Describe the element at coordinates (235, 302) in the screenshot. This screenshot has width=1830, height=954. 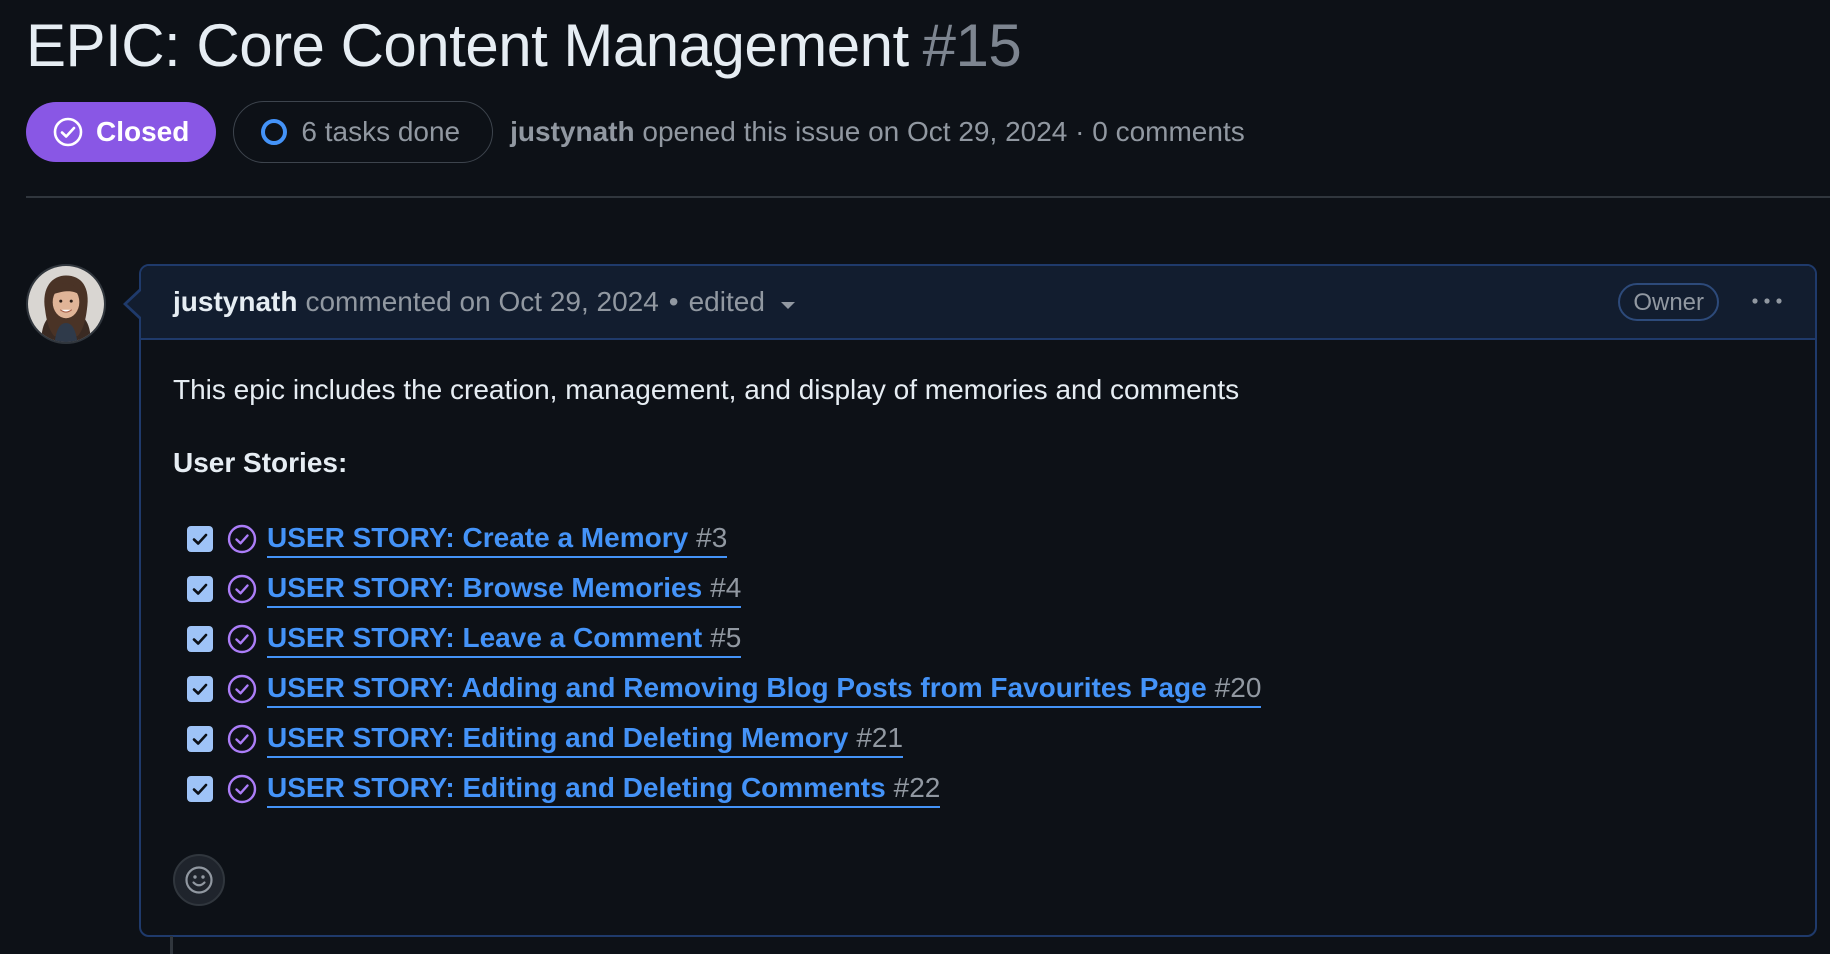
I see `comment-author-link: justynath` at that location.